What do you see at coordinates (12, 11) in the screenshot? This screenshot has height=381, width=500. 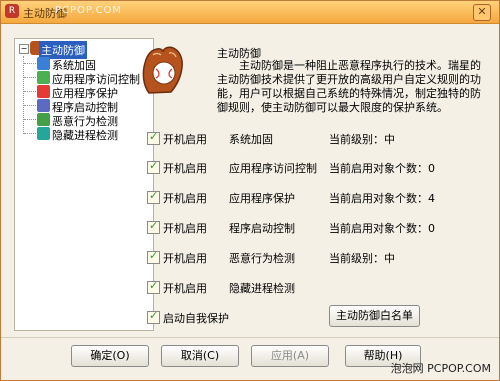 I see `app-icon: R` at bounding box center [12, 11].